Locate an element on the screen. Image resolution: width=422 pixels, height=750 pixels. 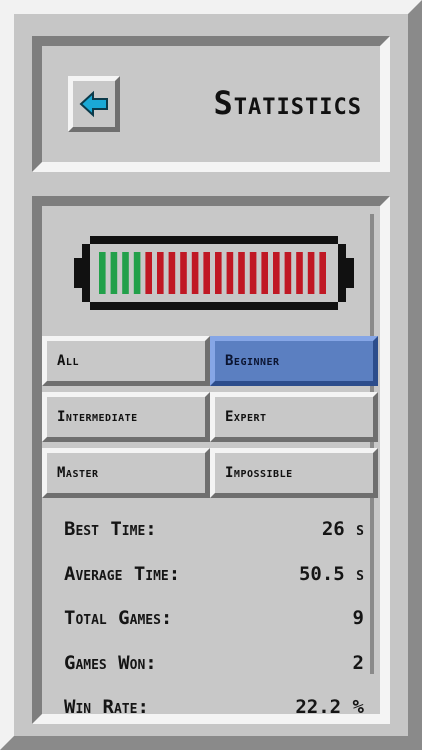
tab-all: All is located at coordinates (126, 361).